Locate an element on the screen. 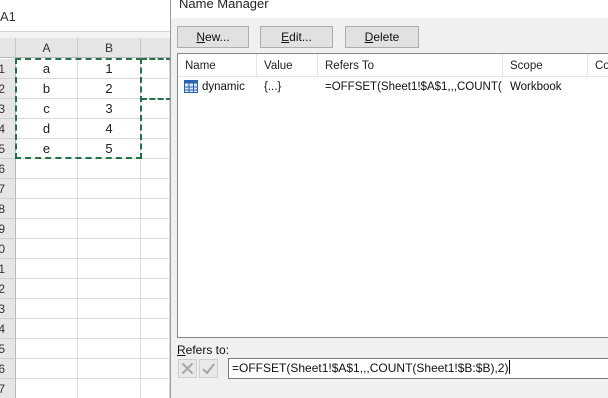  row-header-13: 13 is located at coordinates (8, 309).